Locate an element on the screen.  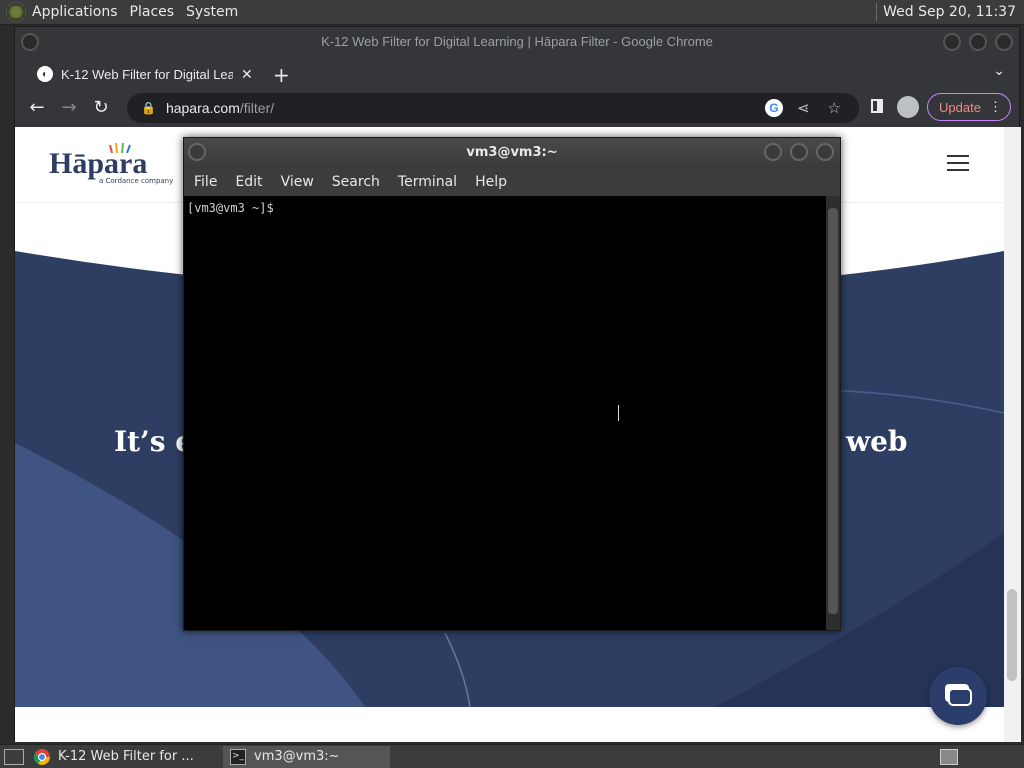
google-lens-icon: G is located at coordinates (773, 108).